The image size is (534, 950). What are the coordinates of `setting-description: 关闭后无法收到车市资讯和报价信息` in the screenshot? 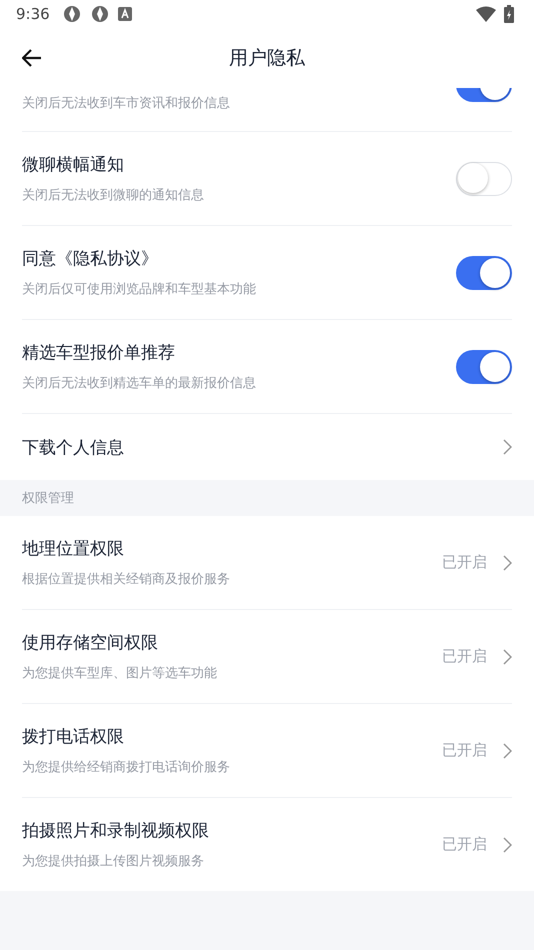 It's located at (126, 103).